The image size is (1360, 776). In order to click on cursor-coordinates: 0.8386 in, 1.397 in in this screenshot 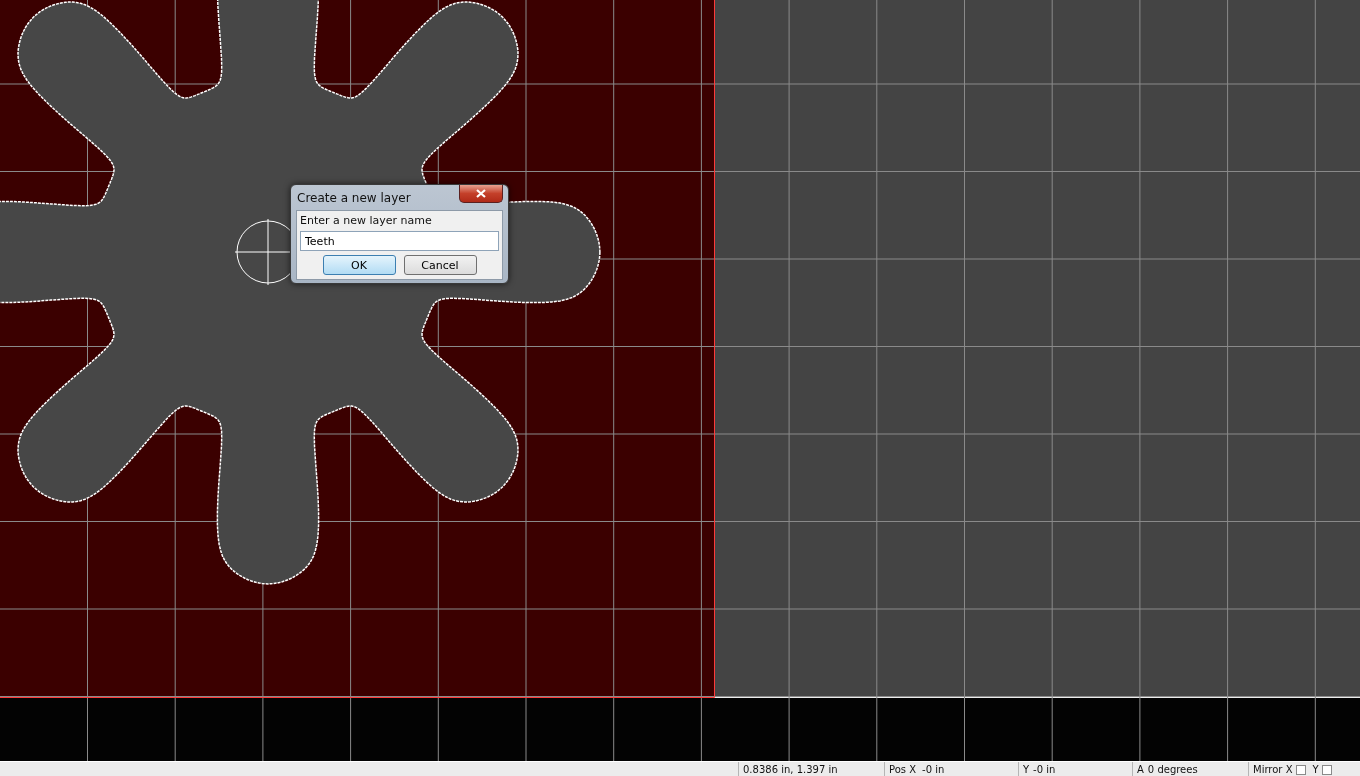, I will do `click(790, 769)`.